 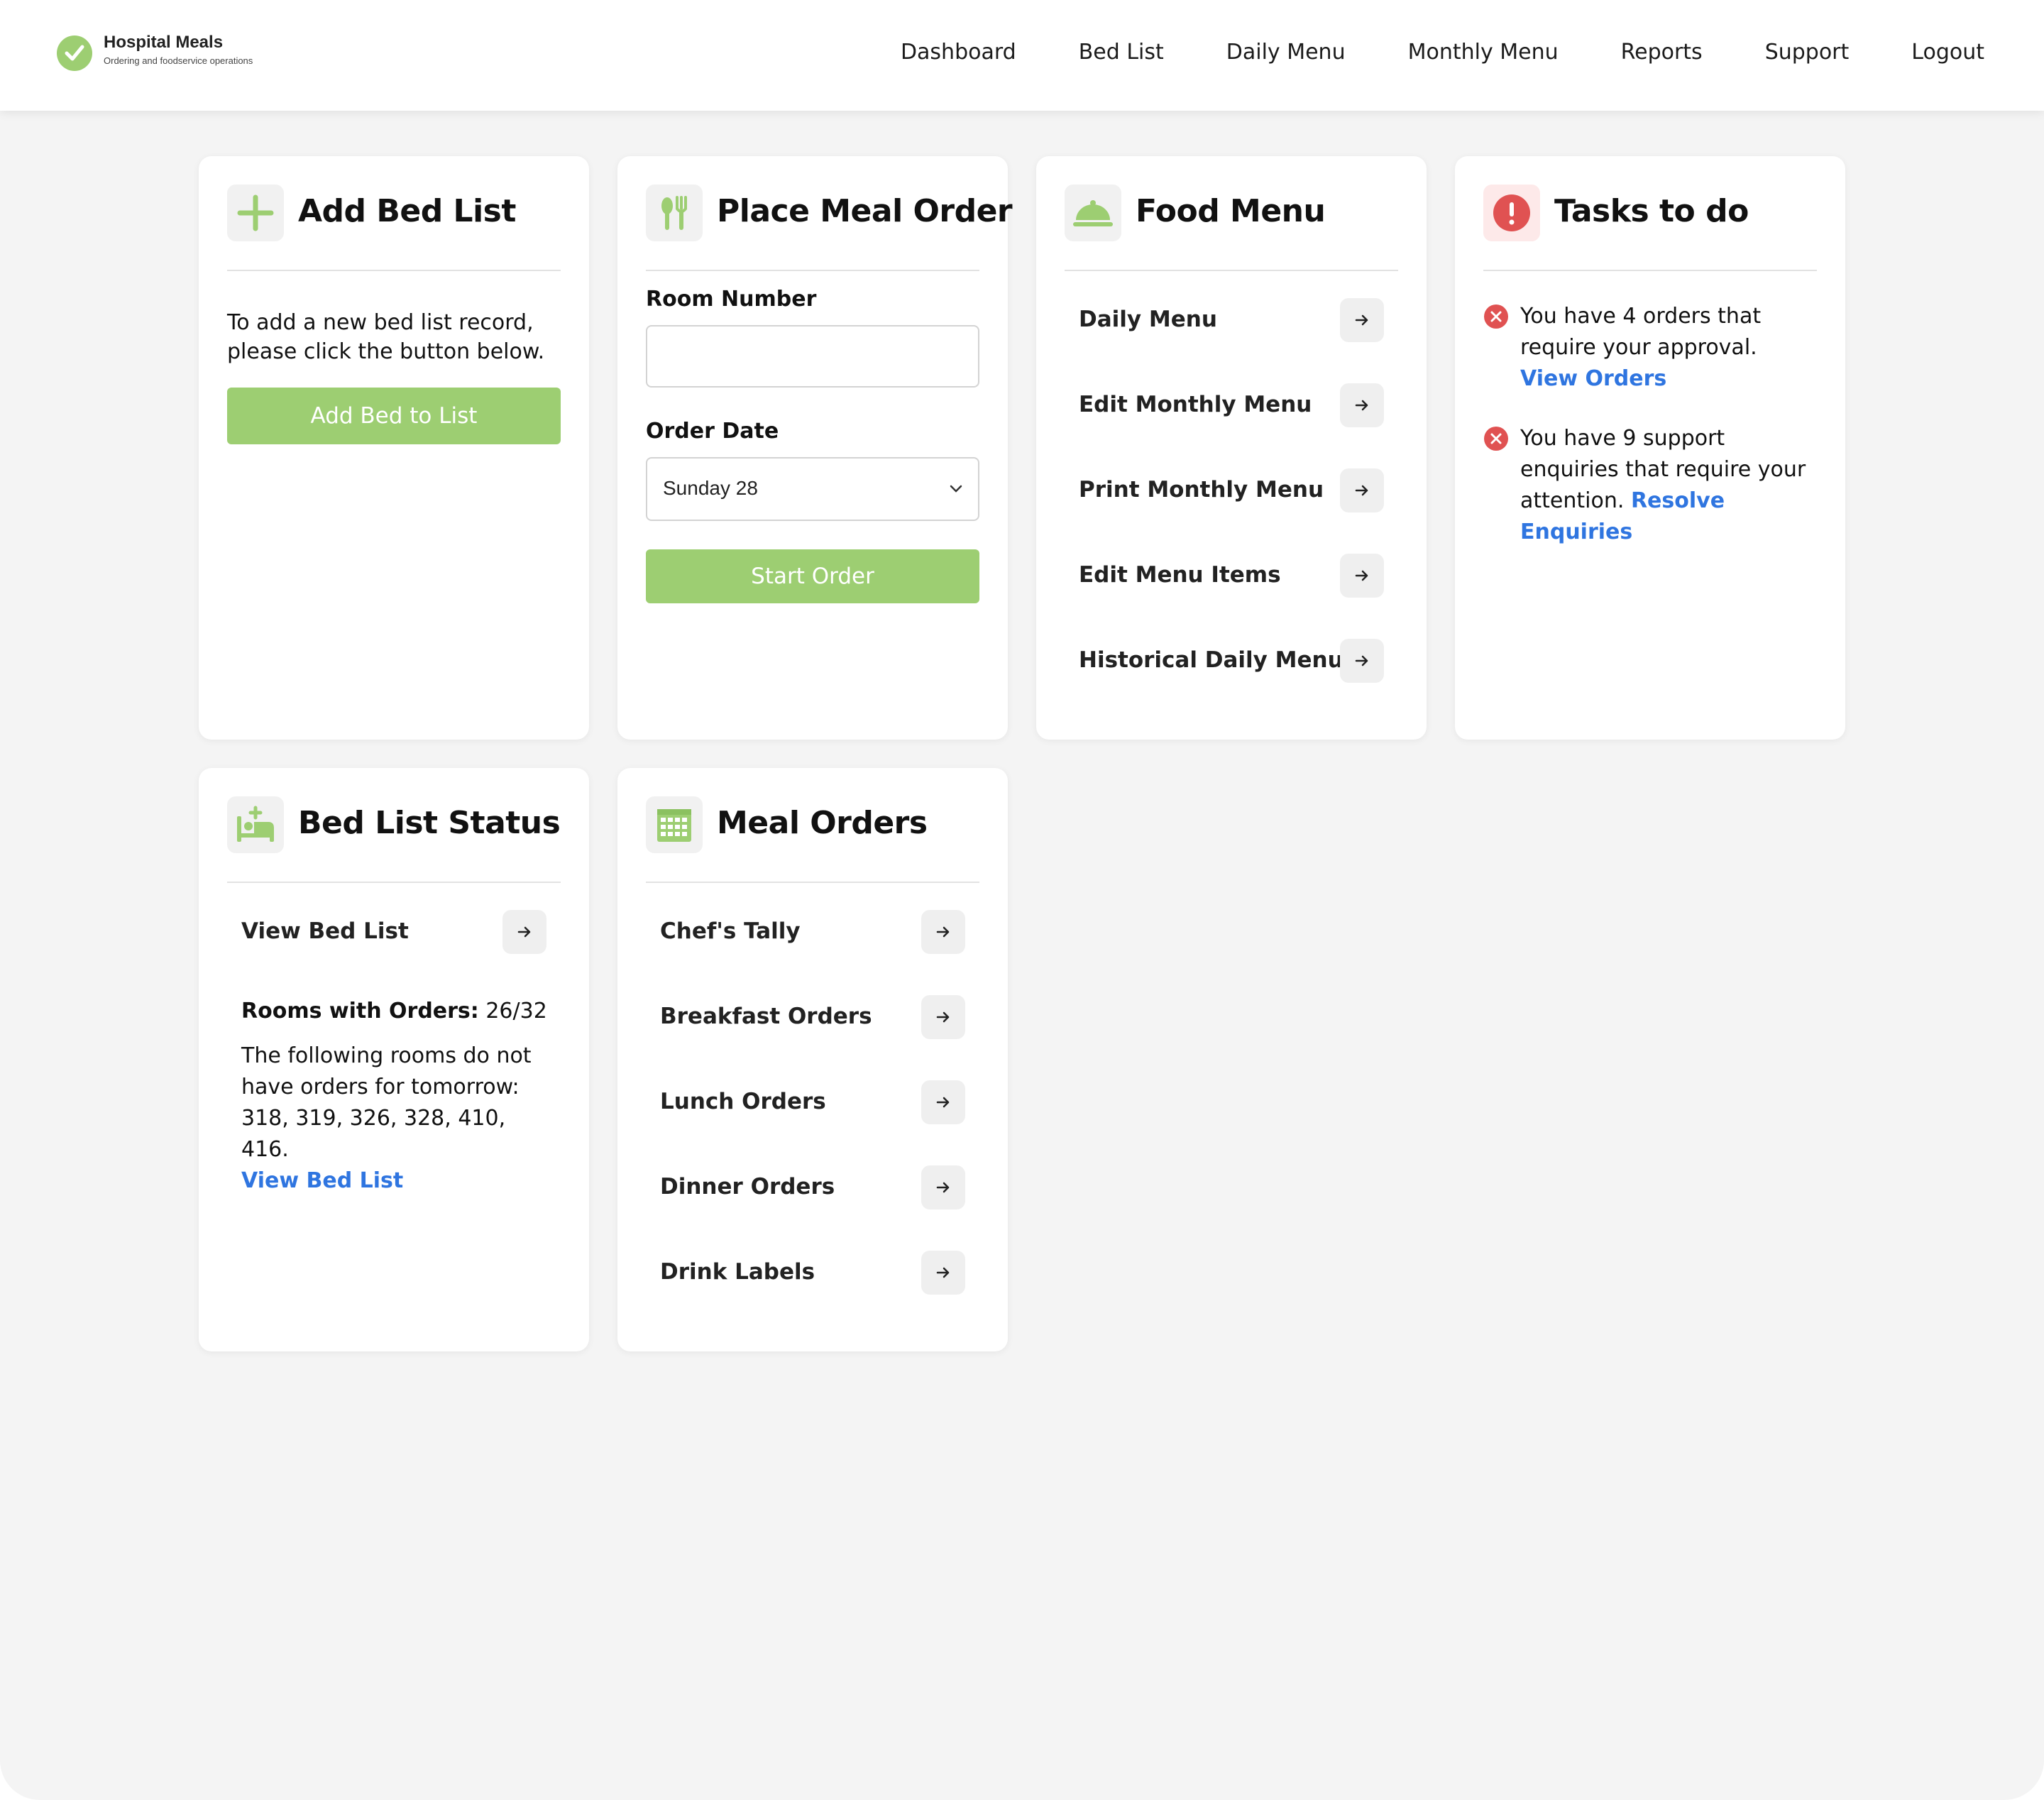 I want to click on plus-icon, so click(x=255, y=213).